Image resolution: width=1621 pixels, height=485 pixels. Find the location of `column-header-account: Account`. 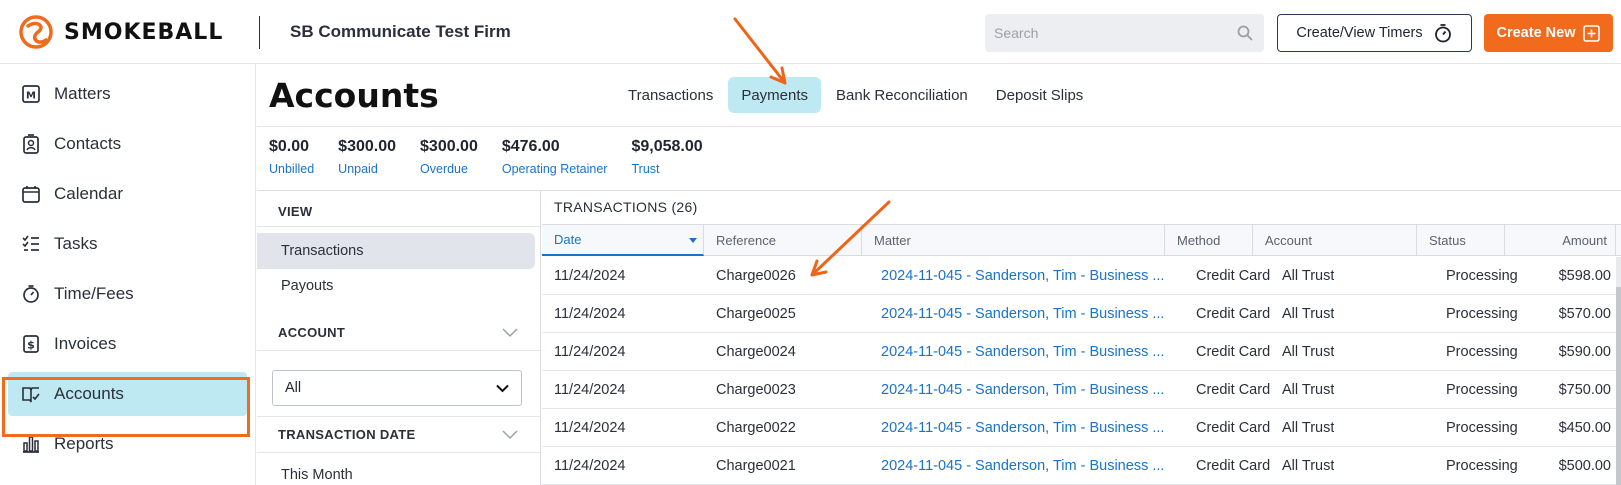

column-header-account: Account is located at coordinates (1335, 240).